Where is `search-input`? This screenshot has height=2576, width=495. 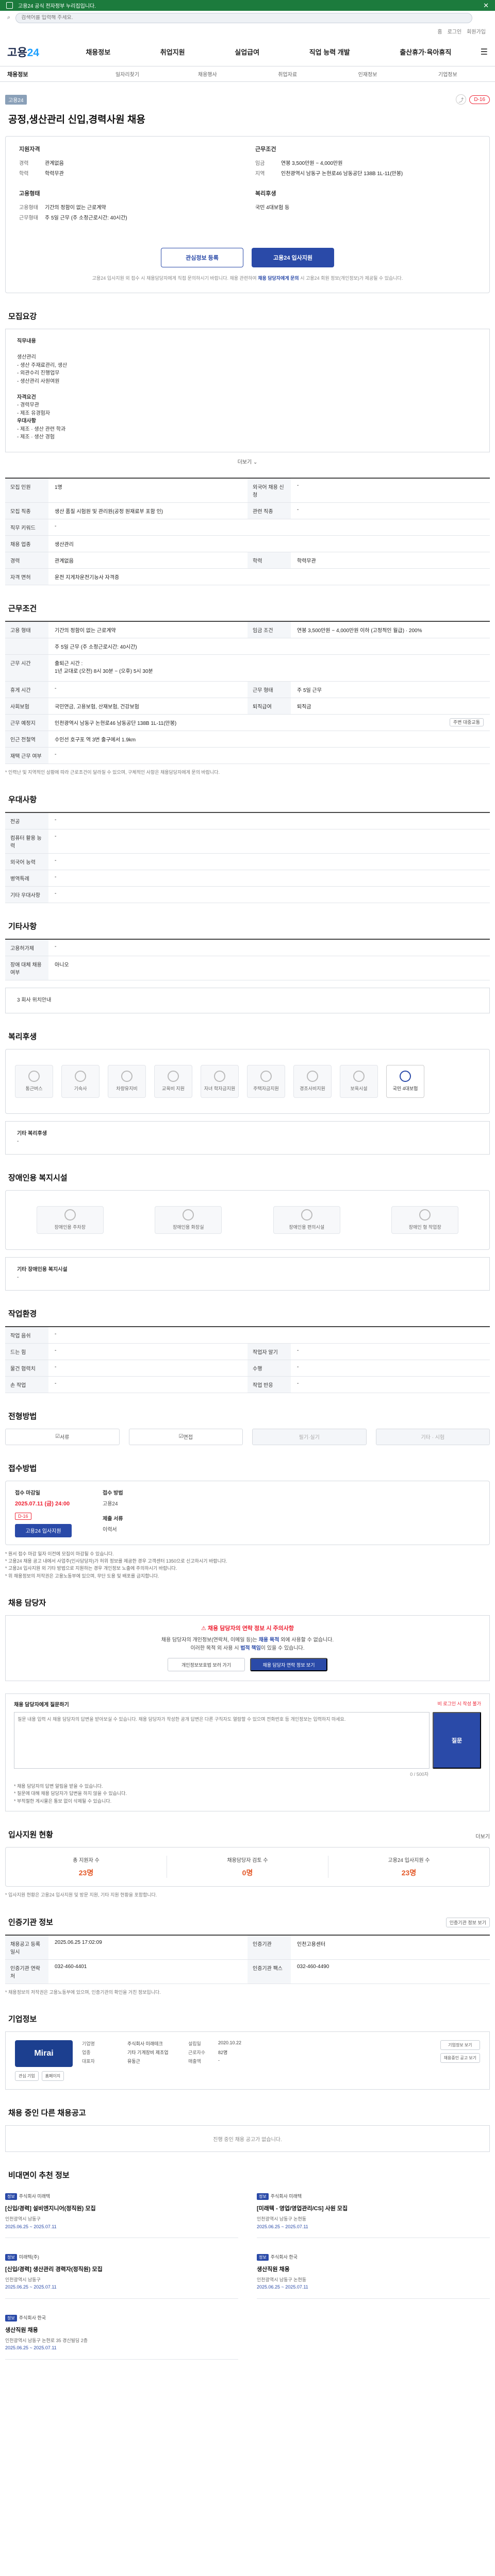 search-input is located at coordinates (246, 18).